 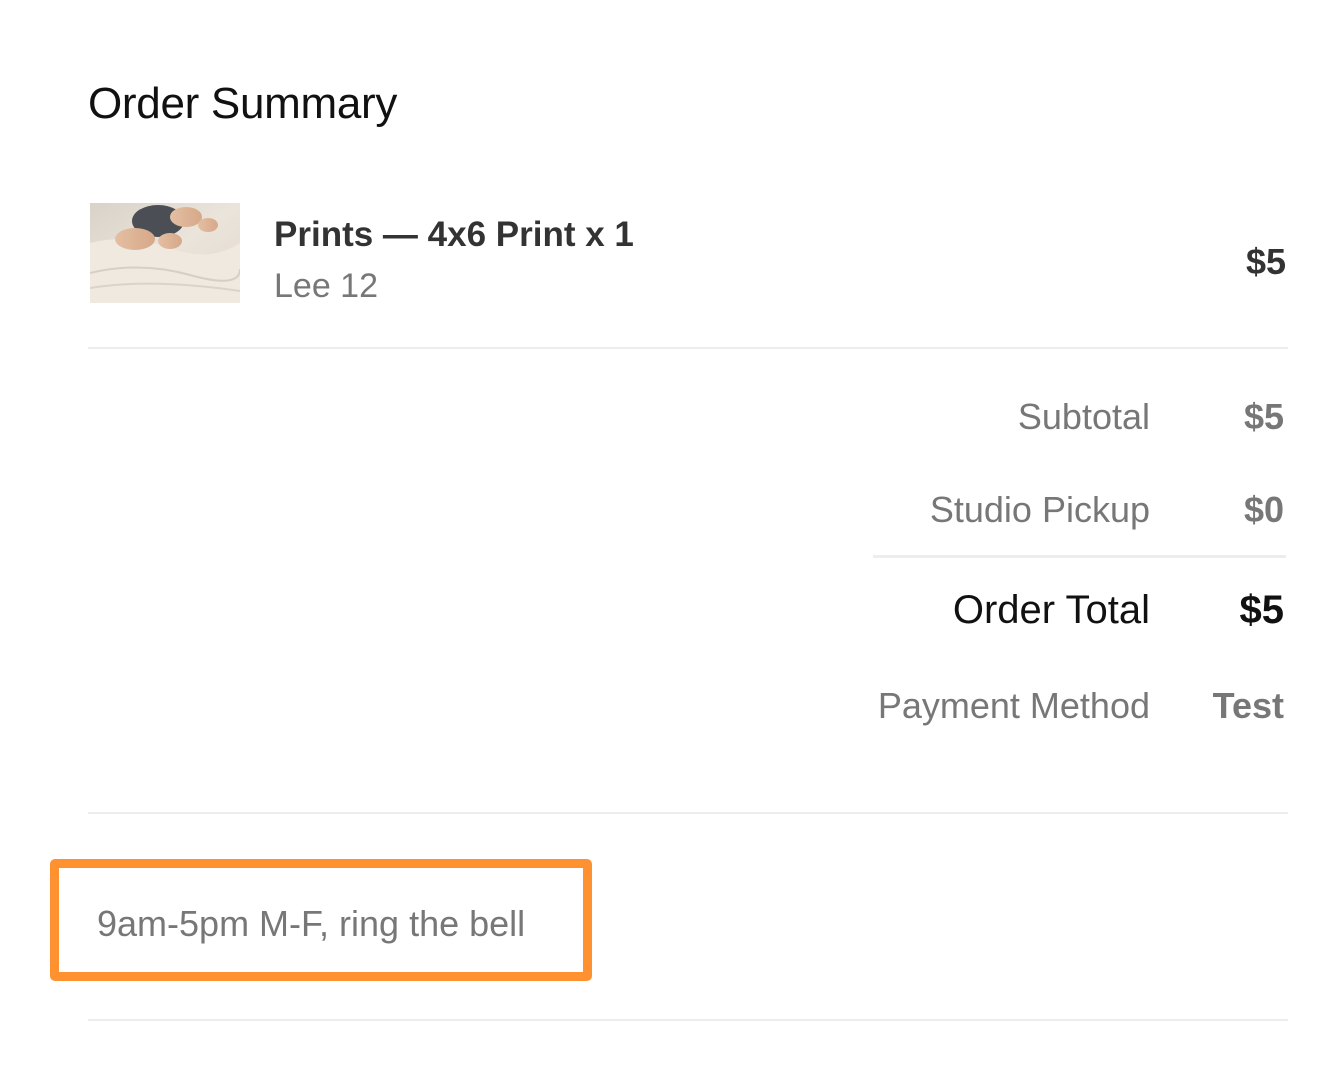 I want to click on delivery-note-text: 9am-5pm M-F, ring the bell, so click(x=311, y=923).